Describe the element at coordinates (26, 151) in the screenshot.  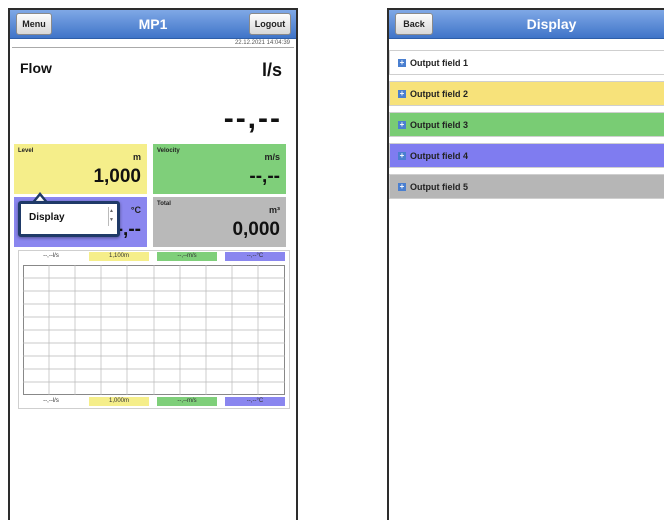
I see `tile-label: Level` at that location.